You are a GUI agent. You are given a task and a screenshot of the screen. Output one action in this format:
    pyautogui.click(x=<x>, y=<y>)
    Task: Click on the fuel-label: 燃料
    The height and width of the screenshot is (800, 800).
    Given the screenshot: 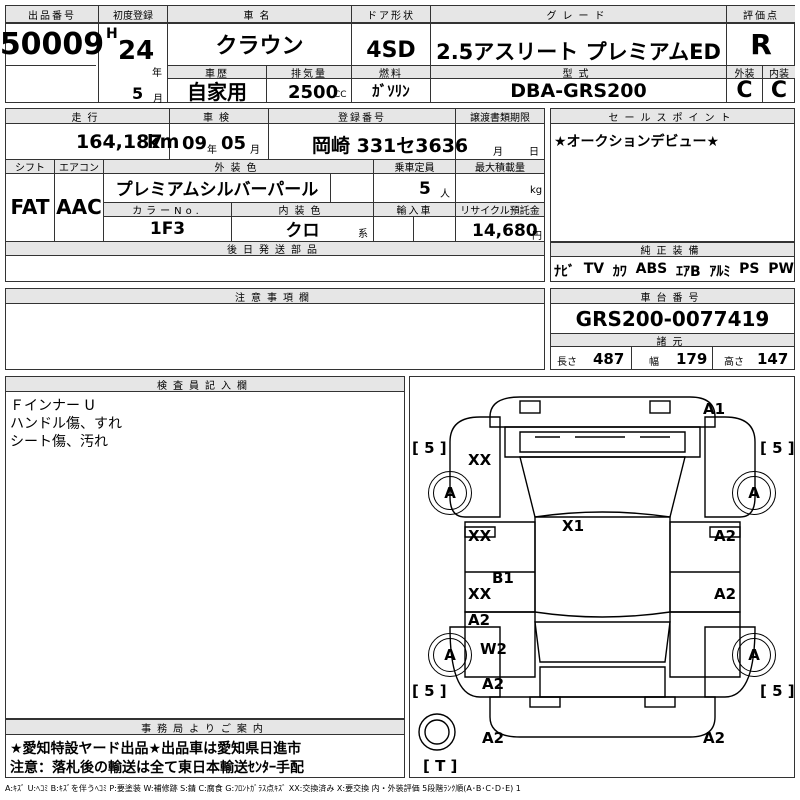 What is the action you would take?
    pyautogui.click(x=391, y=73)
    